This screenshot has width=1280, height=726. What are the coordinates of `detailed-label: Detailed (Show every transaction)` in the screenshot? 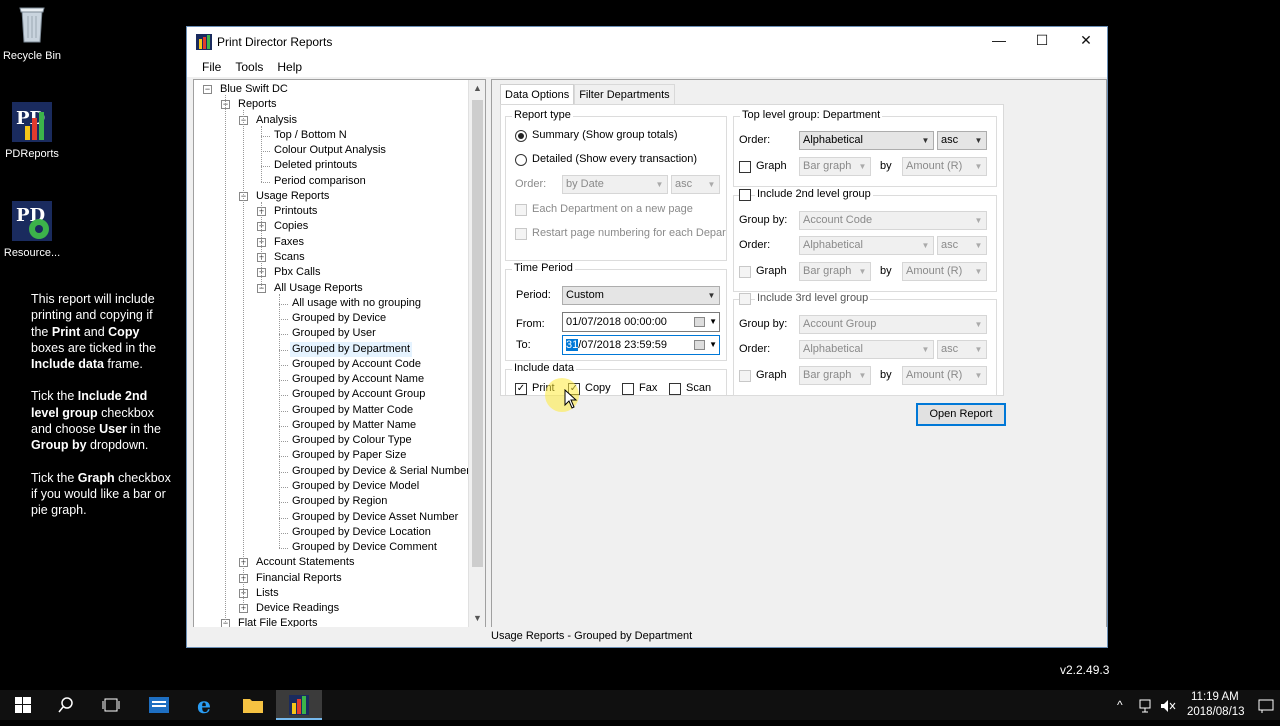 It's located at (614, 159).